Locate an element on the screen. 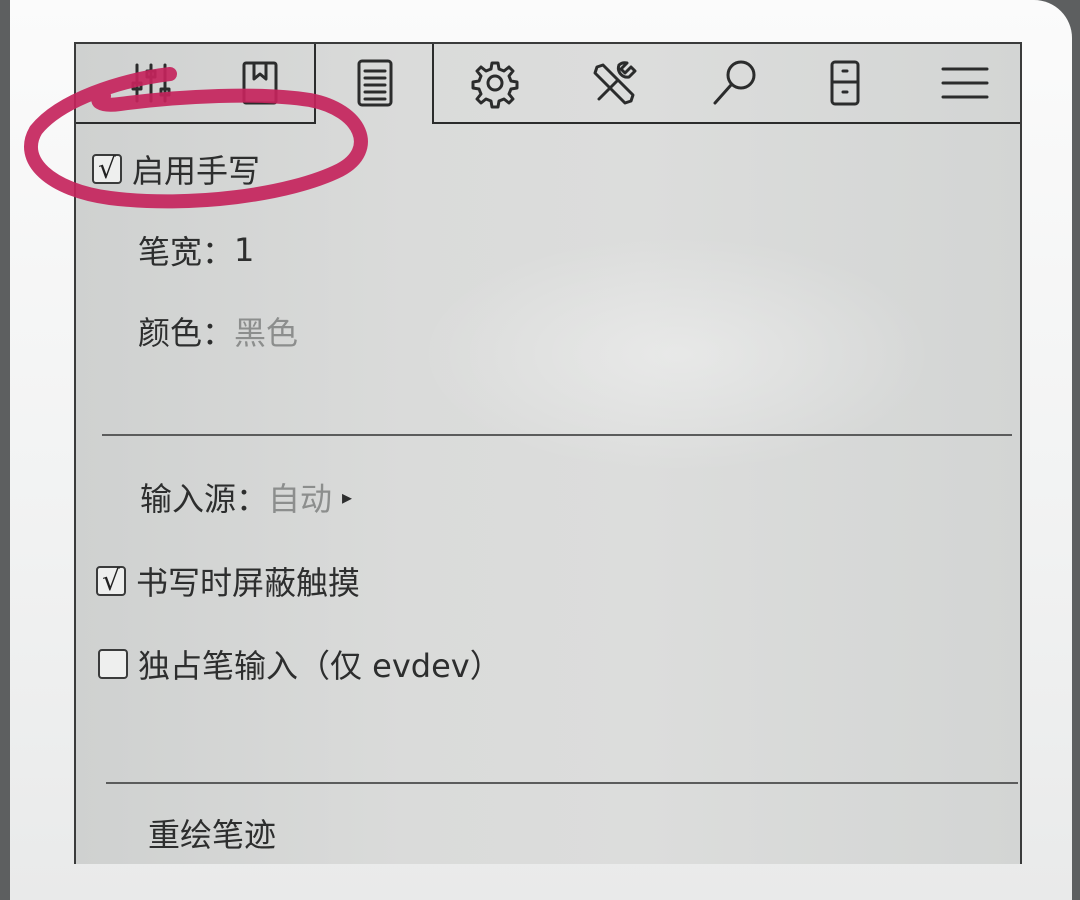 The image size is (1080, 900). bookmark-icon is located at coordinates (260, 83).